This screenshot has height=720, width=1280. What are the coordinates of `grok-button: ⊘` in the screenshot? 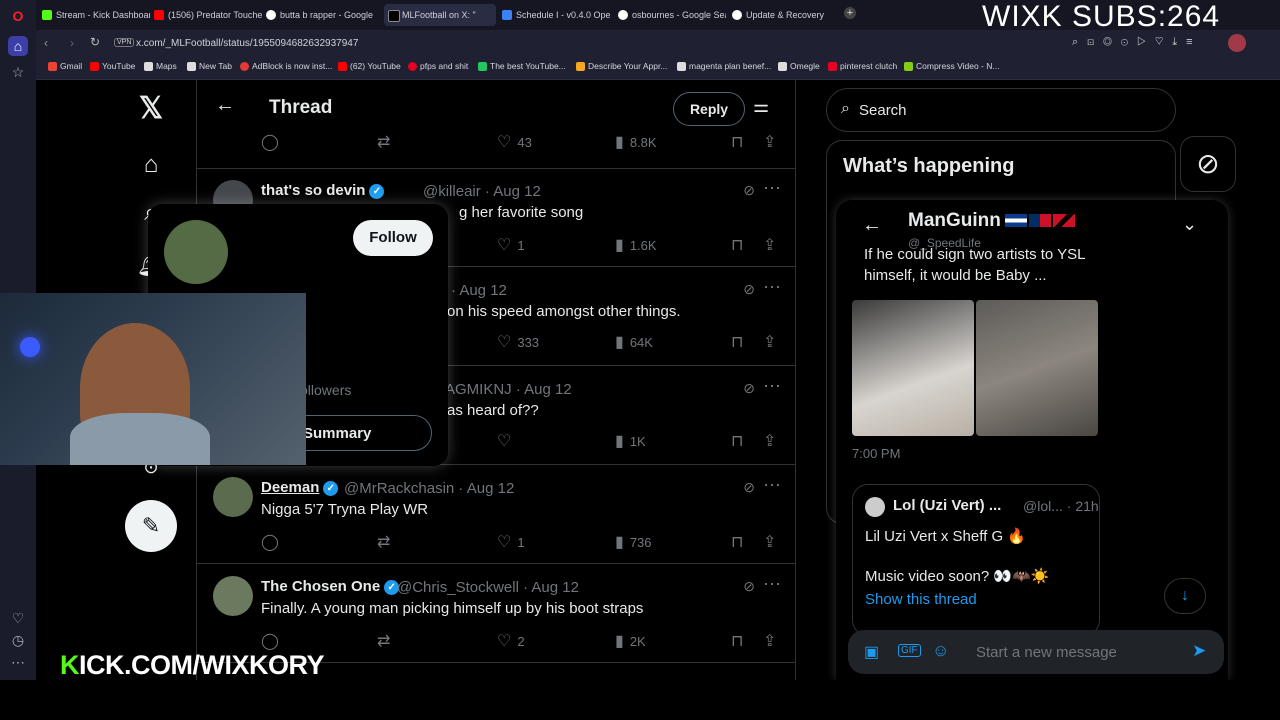 It's located at (1208, 164).